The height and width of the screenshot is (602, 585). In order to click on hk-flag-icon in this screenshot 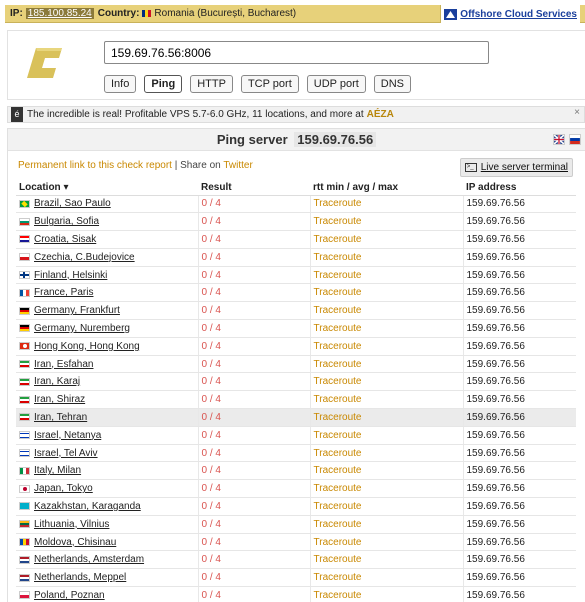, I will do `click(24, 346)`.